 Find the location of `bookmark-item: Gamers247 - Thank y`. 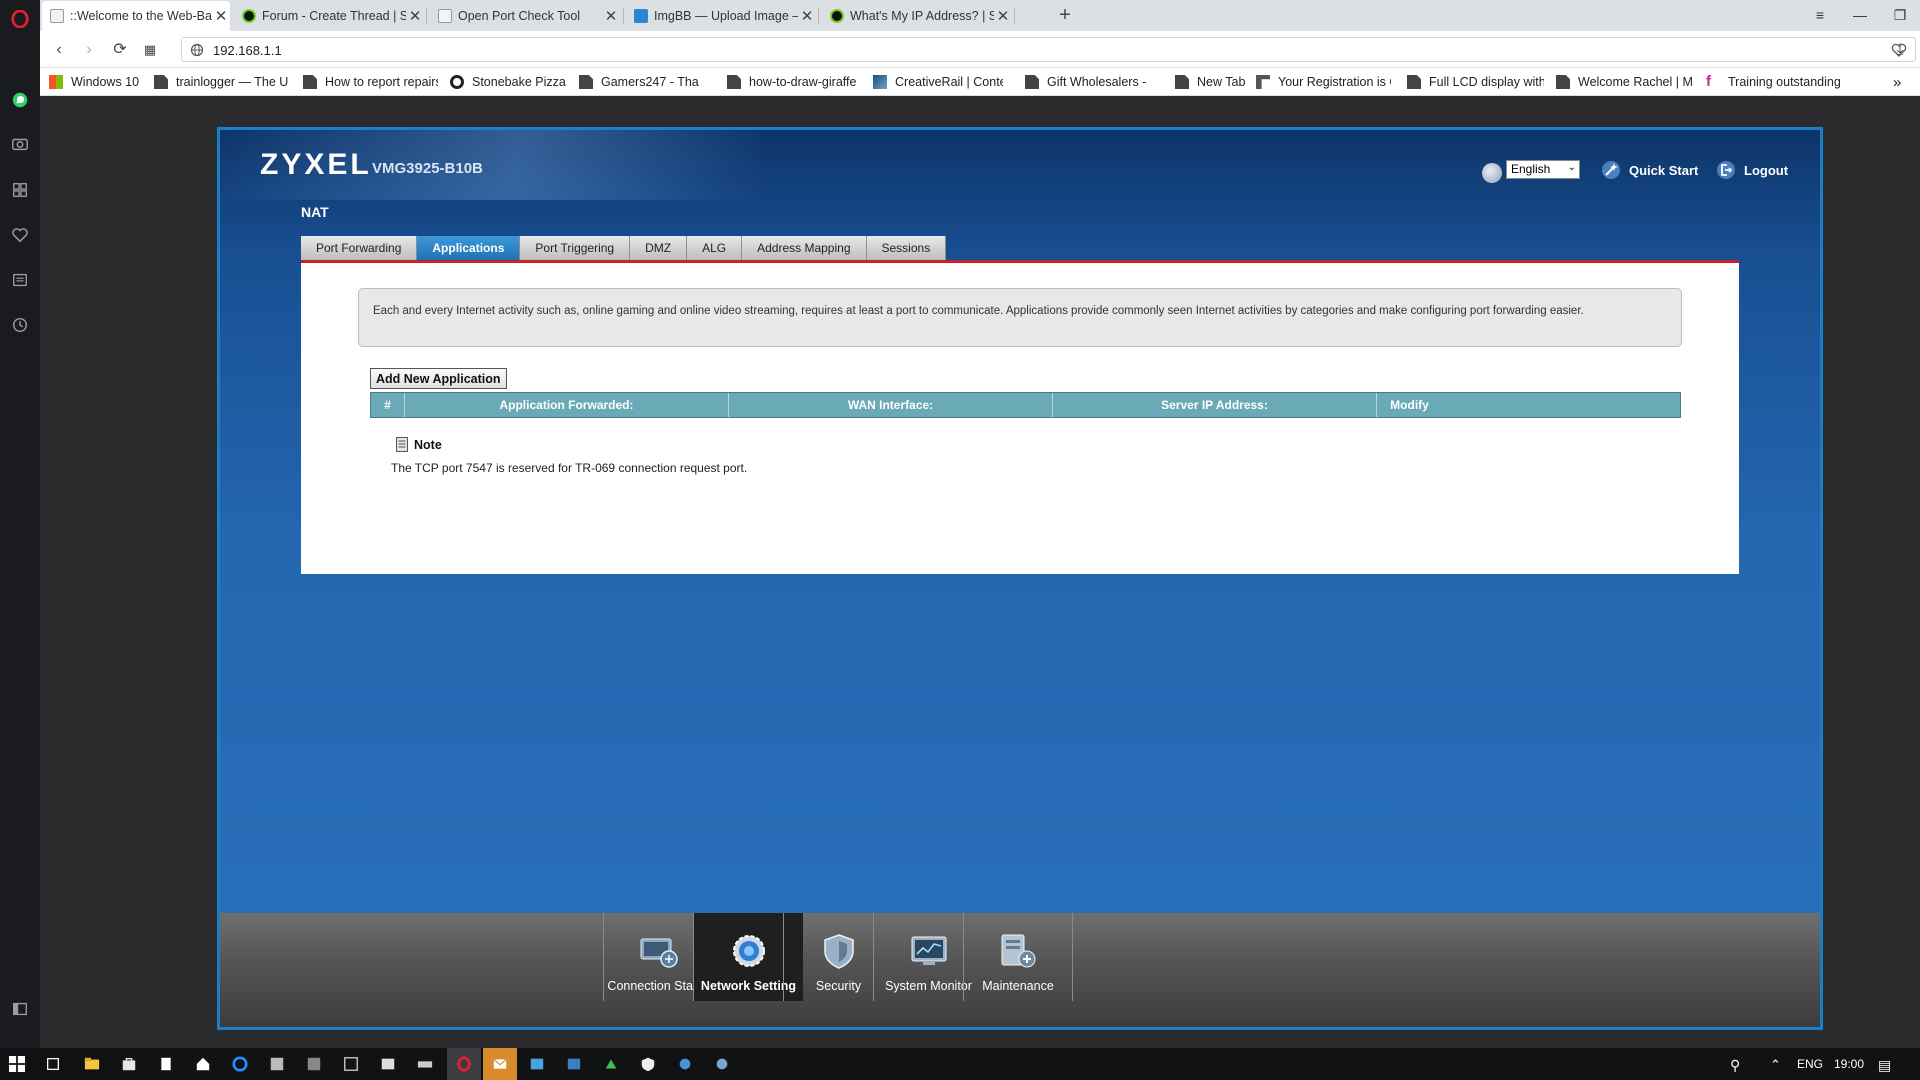

bookmark-item: Gamers247 - Thank y is located at coordinates (639, 82).